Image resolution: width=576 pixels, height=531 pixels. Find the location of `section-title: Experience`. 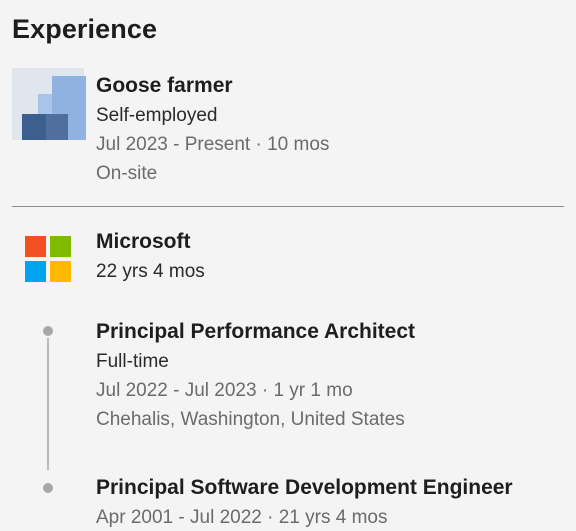

section-title: Experience is located at coordinates (85, 29).